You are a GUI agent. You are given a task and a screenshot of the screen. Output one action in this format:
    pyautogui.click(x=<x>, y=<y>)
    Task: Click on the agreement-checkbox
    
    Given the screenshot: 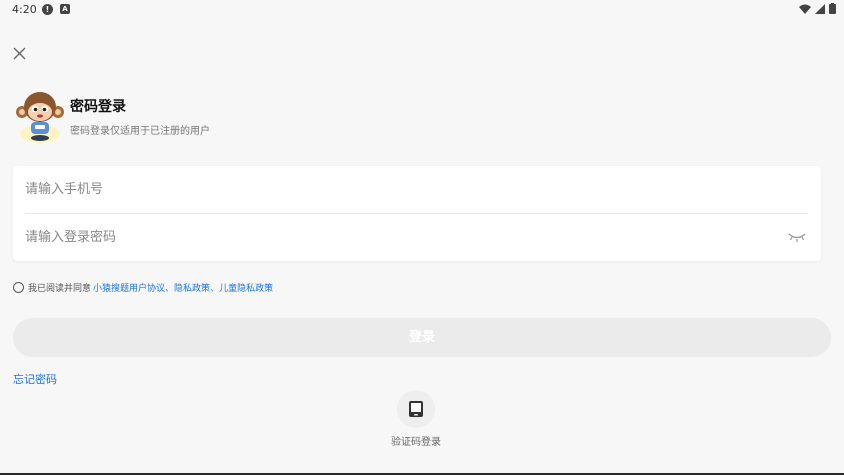 What is the action you would take?
    pyautogui.click(x=18, y=287)
    